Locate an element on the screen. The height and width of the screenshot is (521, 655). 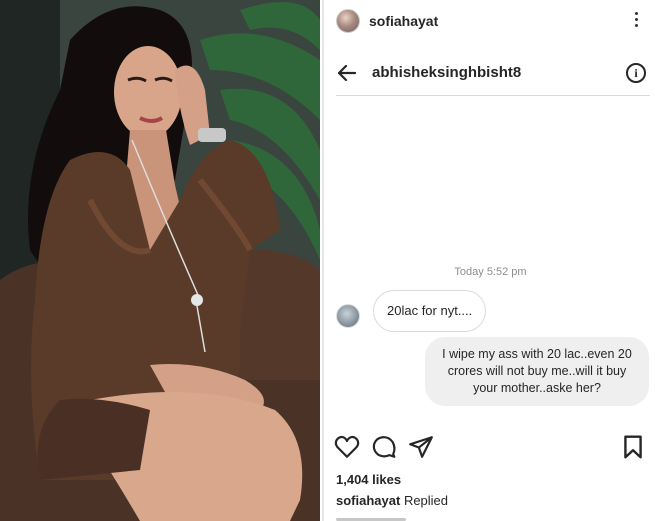
bookmark-icon is located at coordinates (633, 447).